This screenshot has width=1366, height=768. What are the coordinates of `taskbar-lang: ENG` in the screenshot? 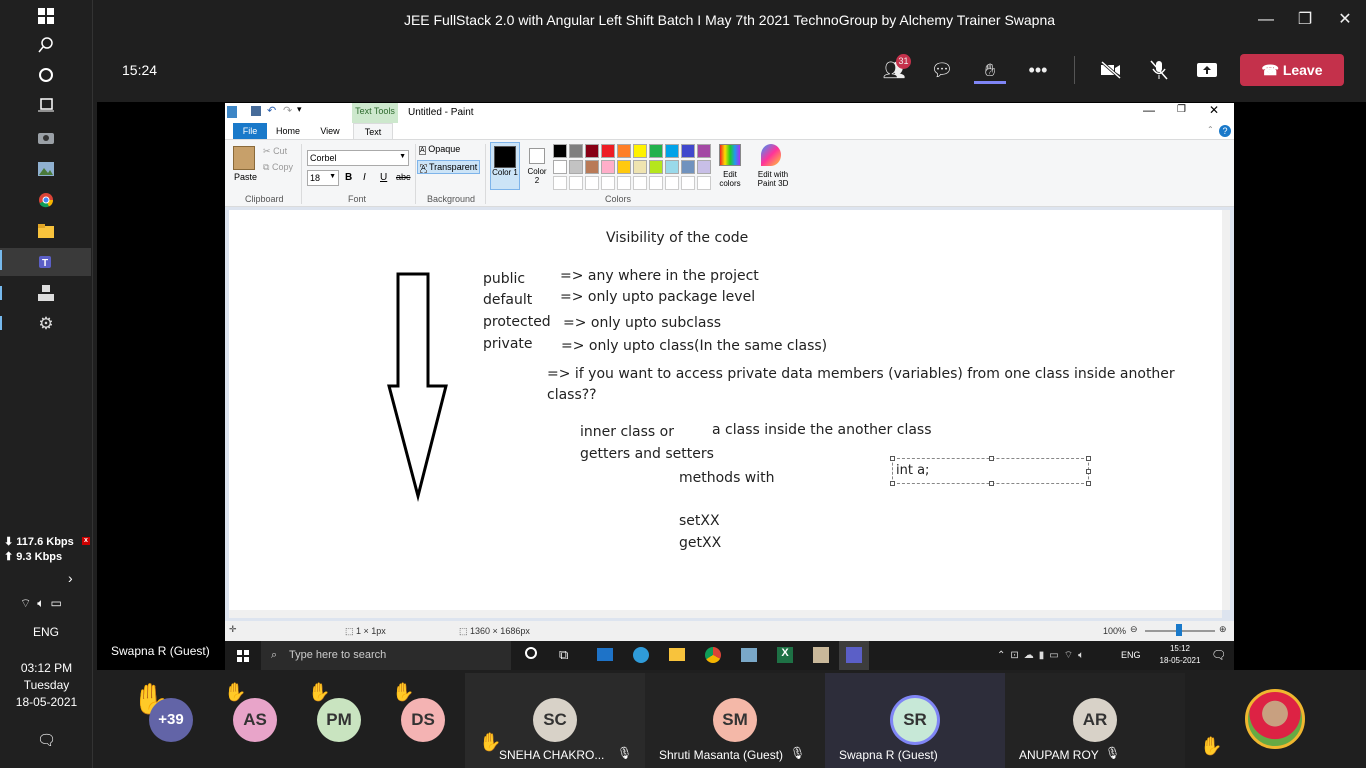 It's located at (1131, 655).